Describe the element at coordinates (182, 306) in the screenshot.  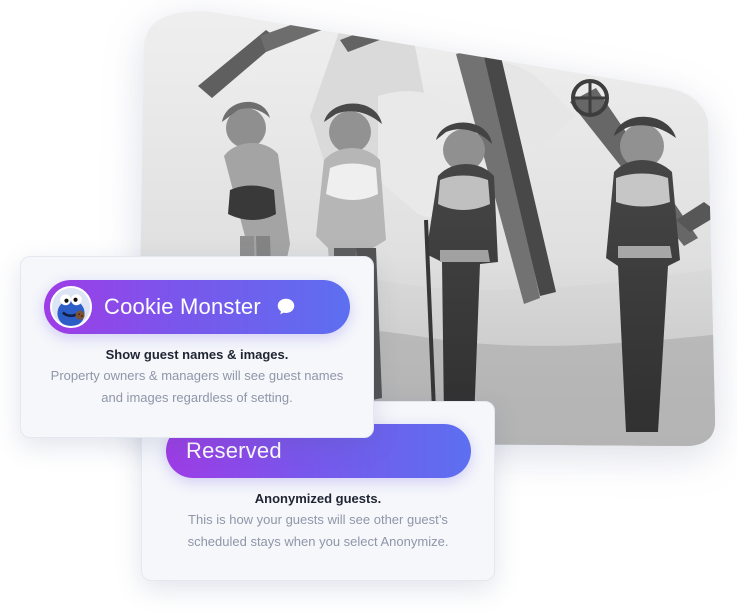
I see `guest-name: Cookie Monster` at that location.